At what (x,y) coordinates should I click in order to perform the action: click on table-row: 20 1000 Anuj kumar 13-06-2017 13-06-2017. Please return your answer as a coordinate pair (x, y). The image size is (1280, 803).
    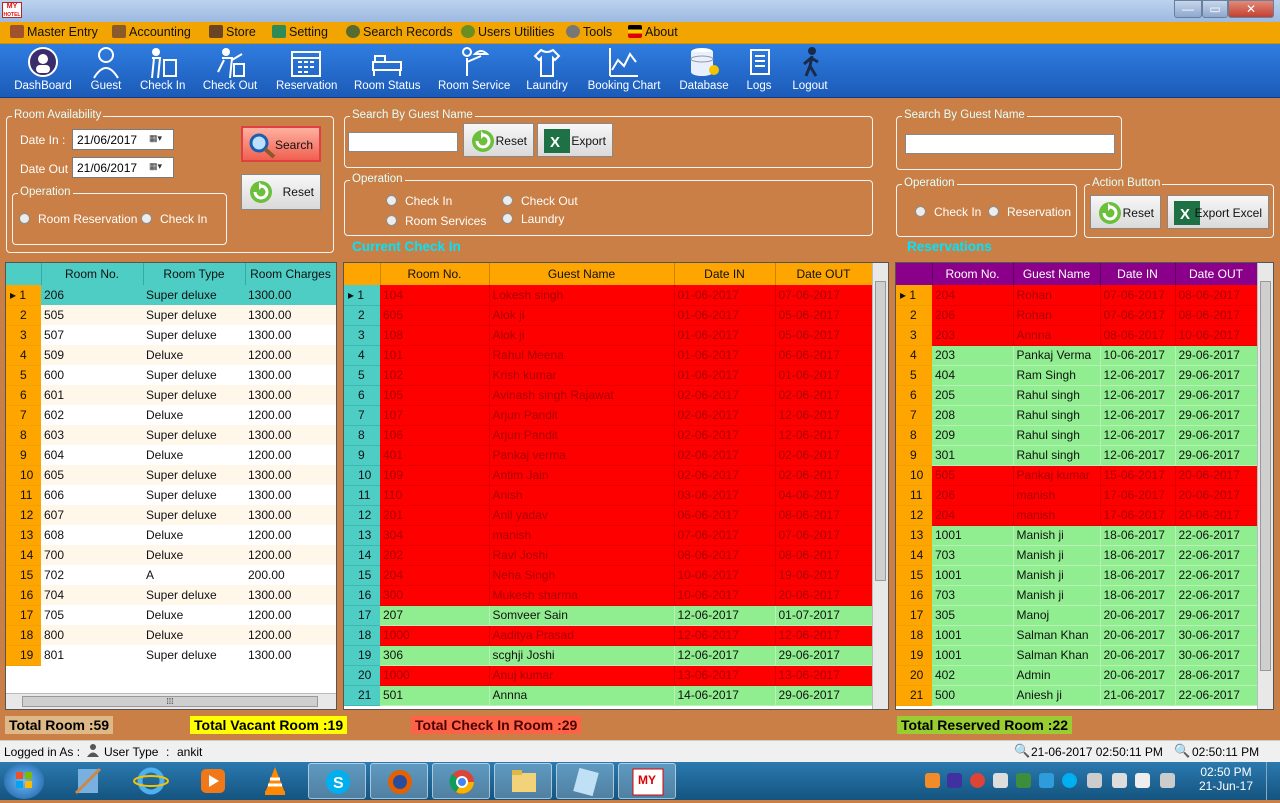
    Looking at the image, I should click on (608, 675).